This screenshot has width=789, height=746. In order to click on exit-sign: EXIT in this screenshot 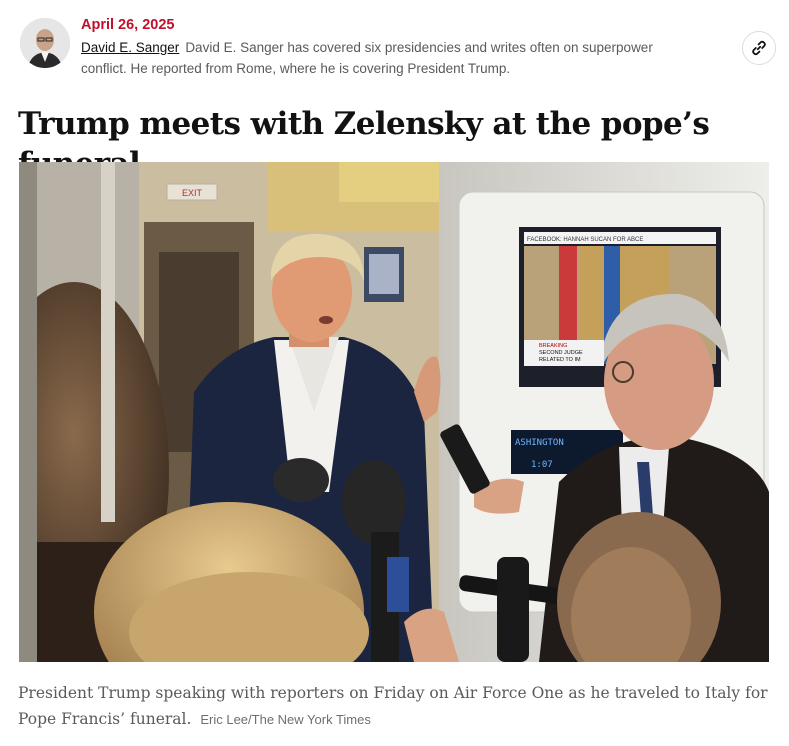, I will do `click(192, 193)`.